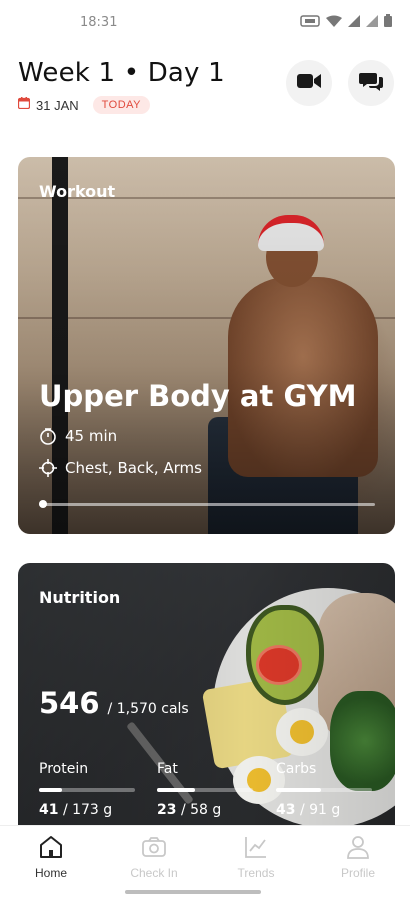 This screenshot has height=901, width=410. What do you see at coordinates (388, 23) in the screenshot?
I see `battery-icon` at bounding box center [388, 23].